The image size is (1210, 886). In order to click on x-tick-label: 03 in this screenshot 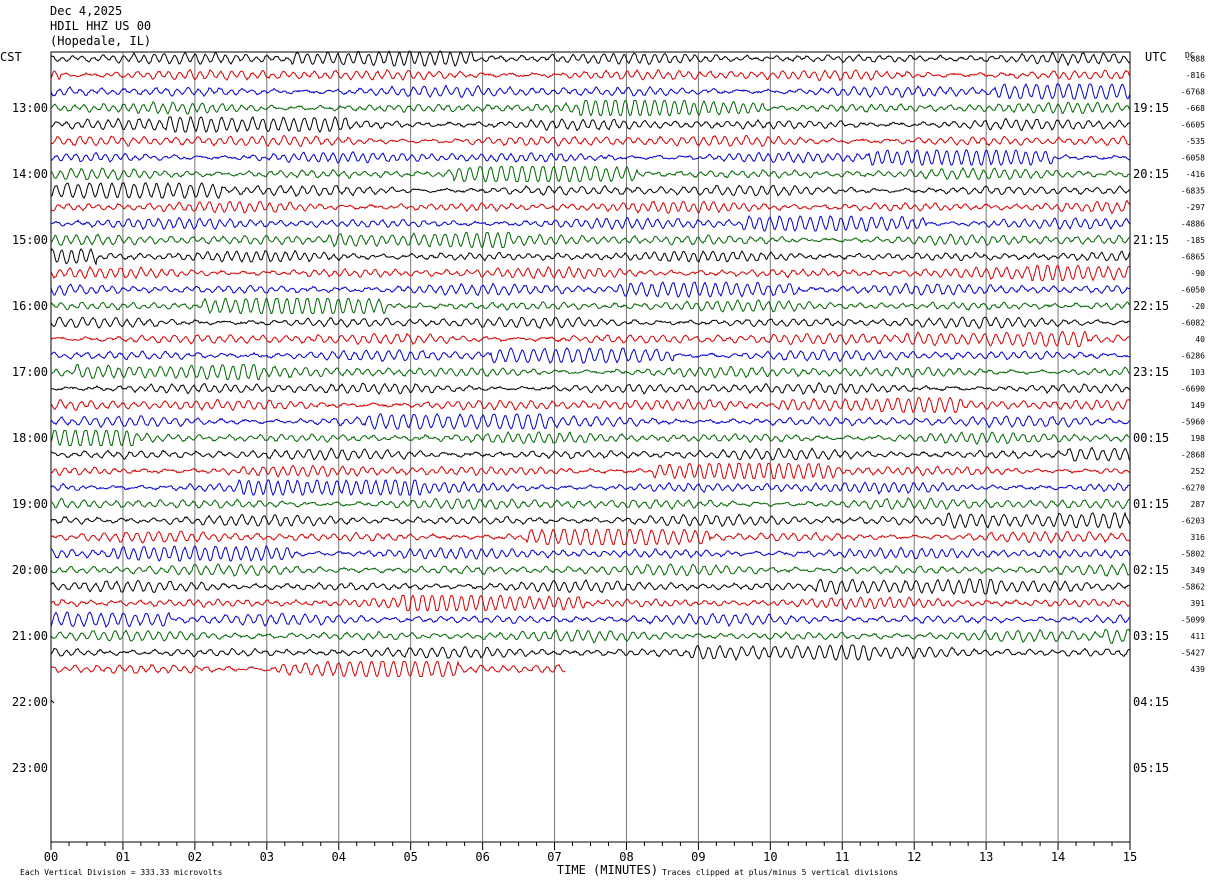, I will do `click(267, 857)`.